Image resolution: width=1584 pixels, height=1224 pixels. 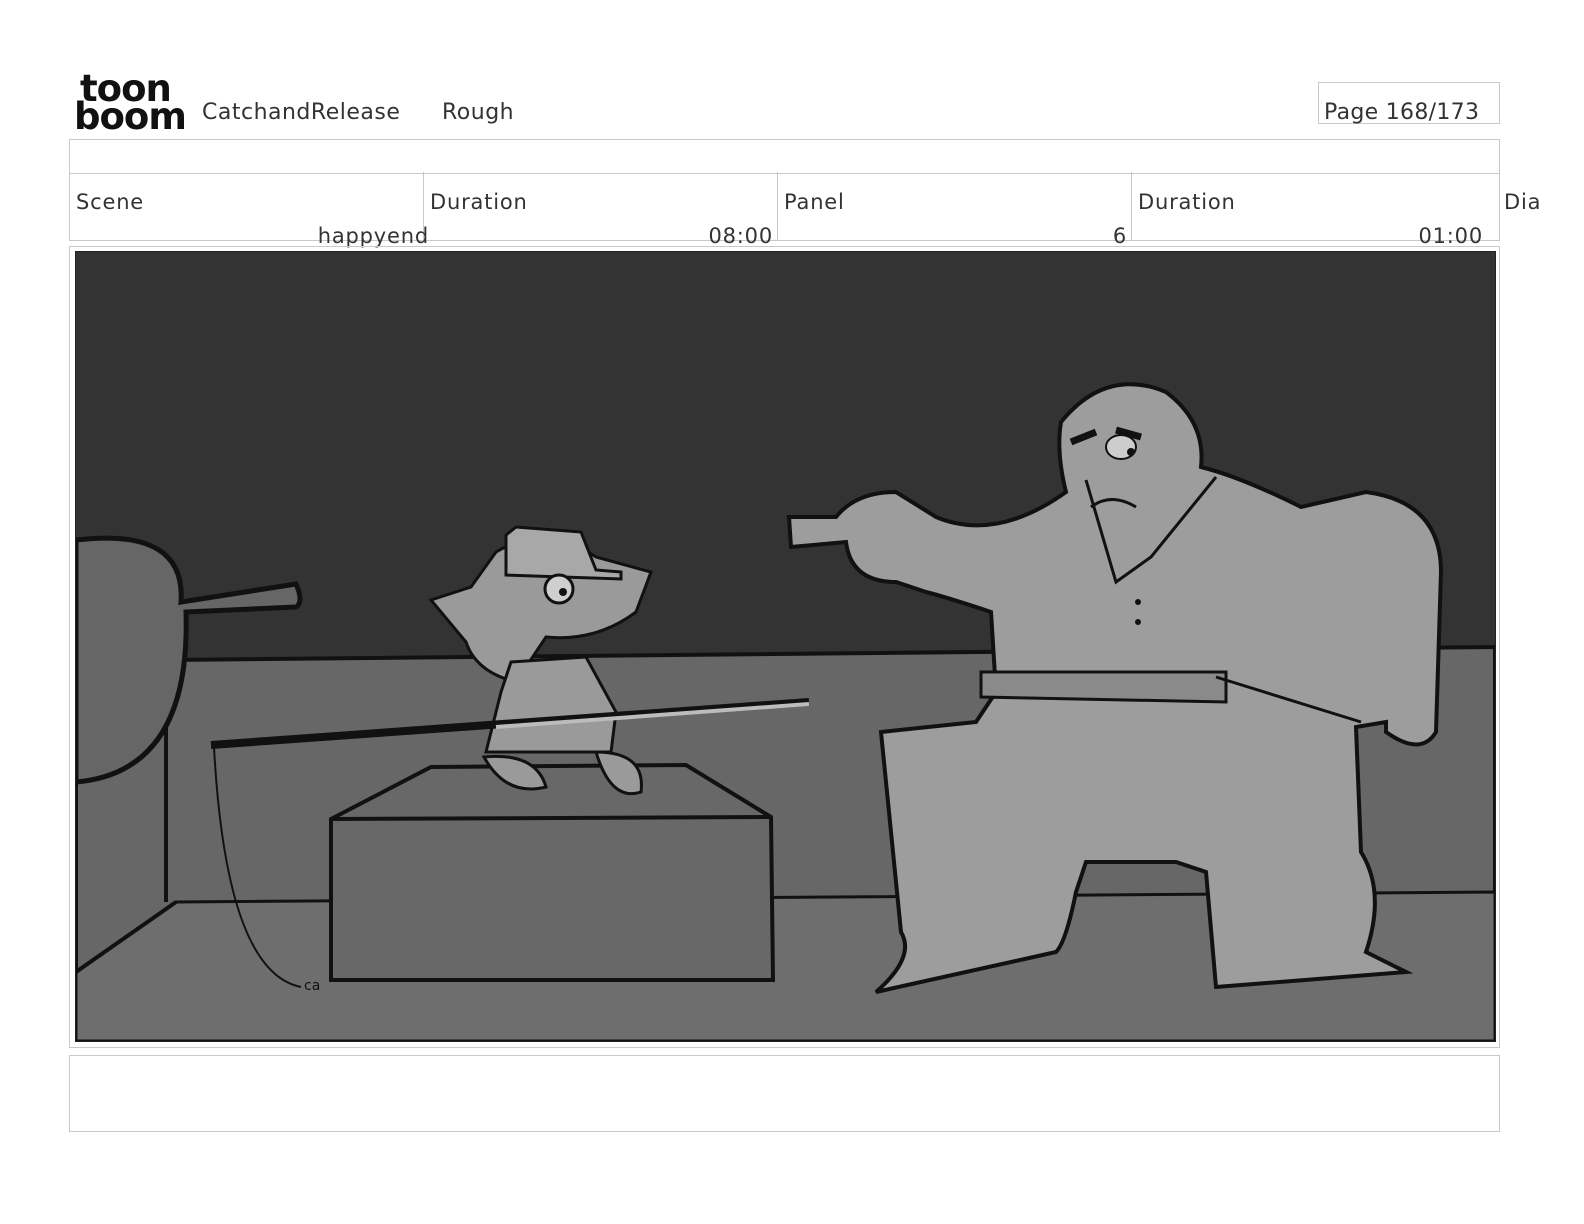 I want to click on panel-value: 6, so click(x=1119, y=236).